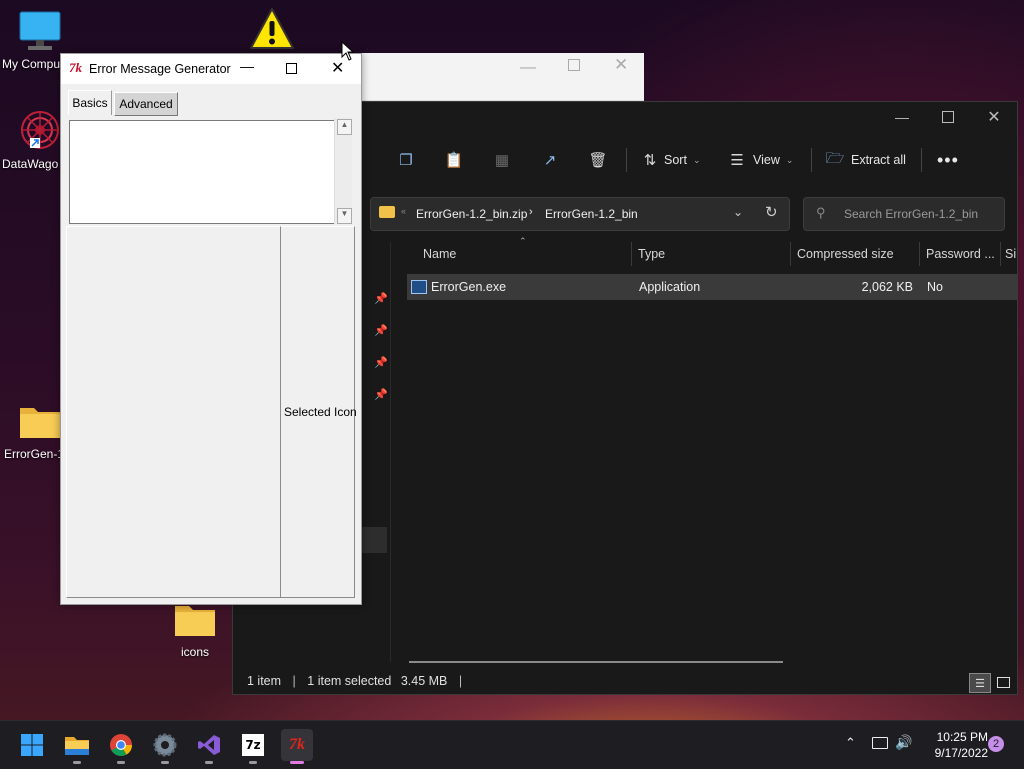 The width and height of the screenshot is (1024, 769). I want to click on view-button: ☰ View ⌄, so click(760, 160).